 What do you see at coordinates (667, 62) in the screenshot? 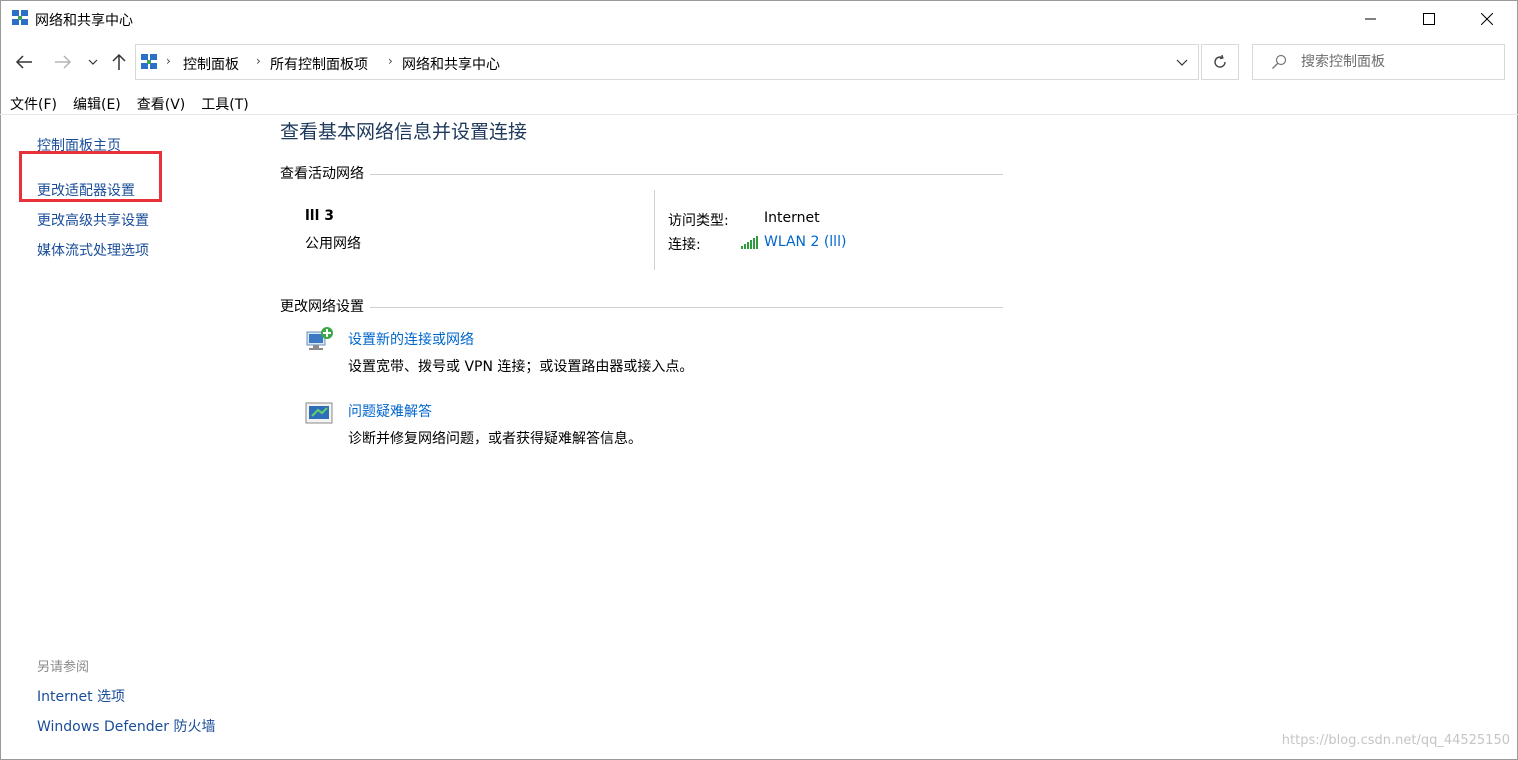
I see `address-bar: › 控制面板 › 所有控制面板项 › 网络和共享中心` at bounding box center [667, 62].